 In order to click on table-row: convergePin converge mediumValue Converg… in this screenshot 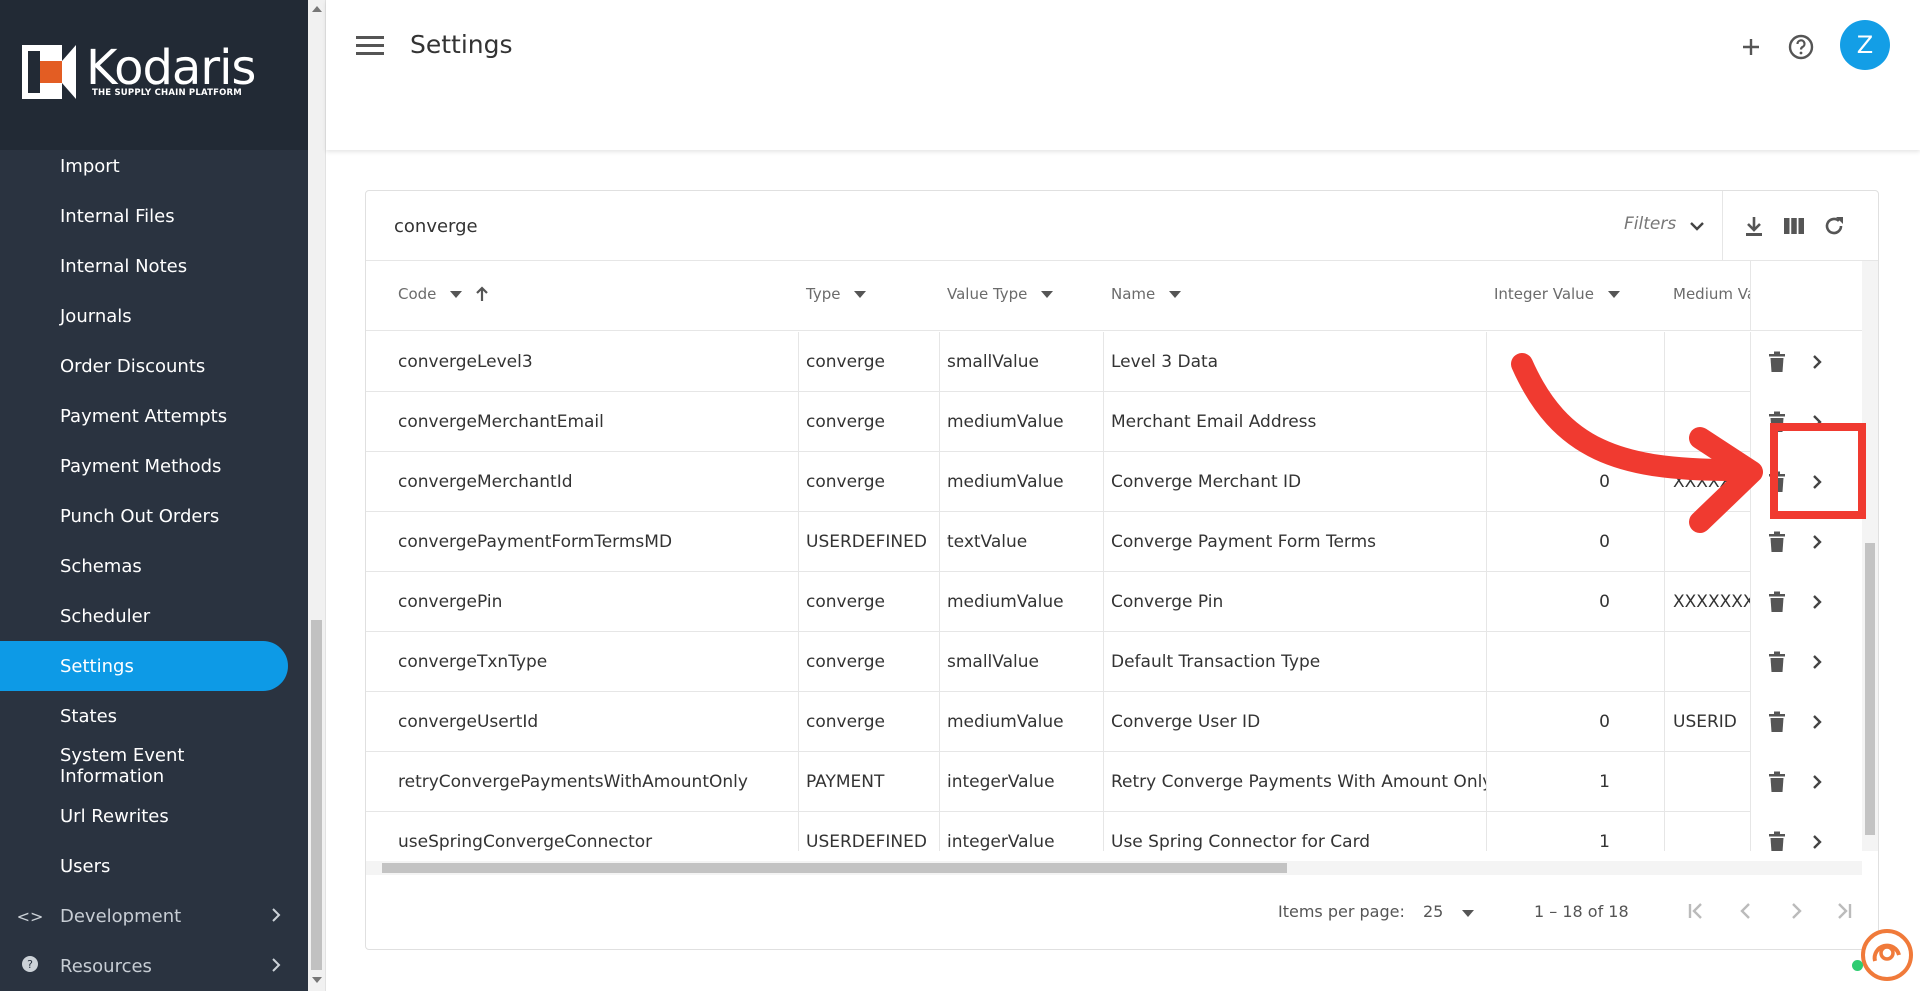, I will do `click(1114, 602)`.